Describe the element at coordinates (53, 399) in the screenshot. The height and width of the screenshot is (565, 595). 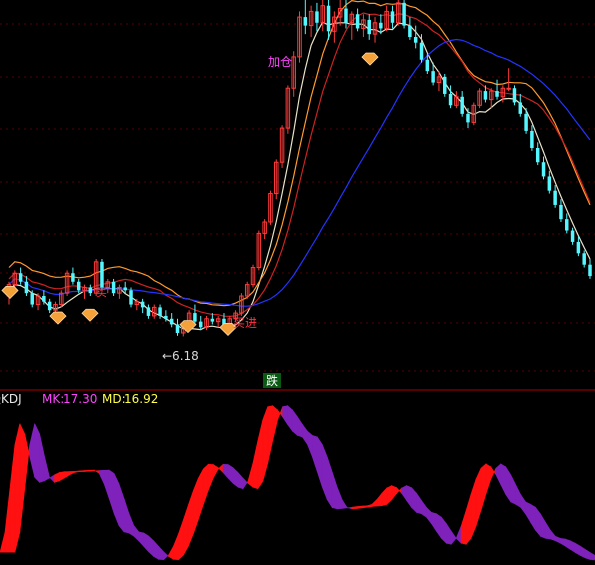
I see `mk-label: MK:` at that location.